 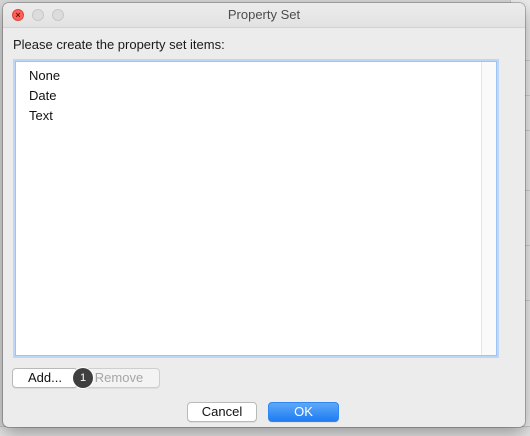 What do you see at coordinates (222, 412) in the screenshot?
I see `cancel-button: Cancel` at bounding box center [222, 412].